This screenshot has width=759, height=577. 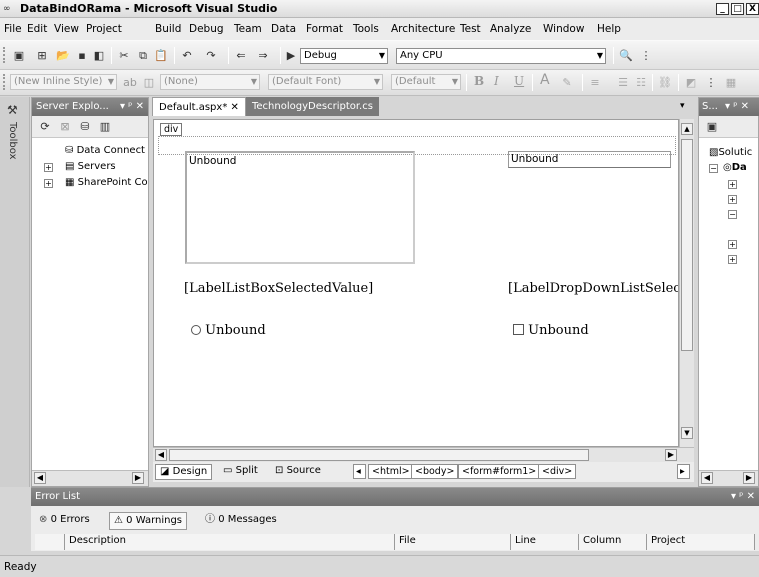 I want to click on menu-file: File, so click(x=13, y=29).